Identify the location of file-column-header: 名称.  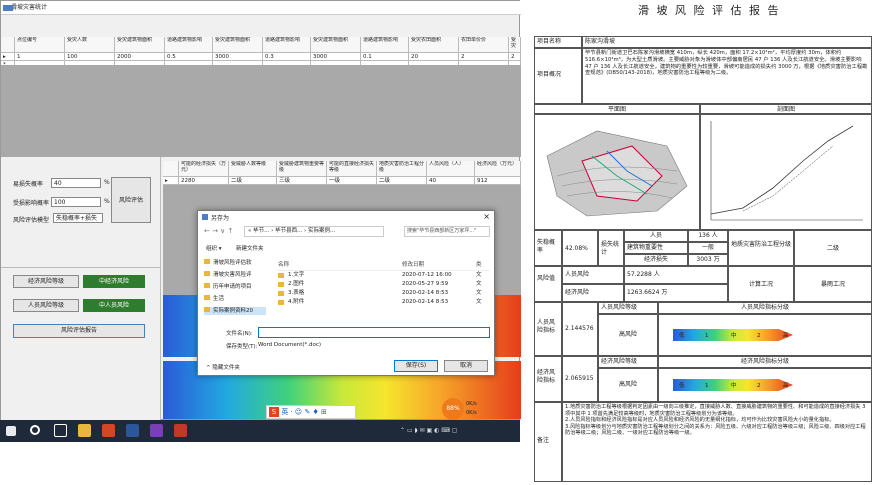
(283, 265).